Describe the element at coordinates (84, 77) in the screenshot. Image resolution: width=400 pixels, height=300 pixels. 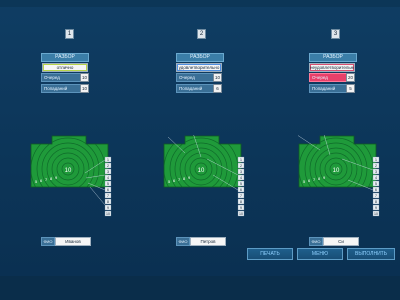
I see `lane-1-shots-value: 10` at that location.